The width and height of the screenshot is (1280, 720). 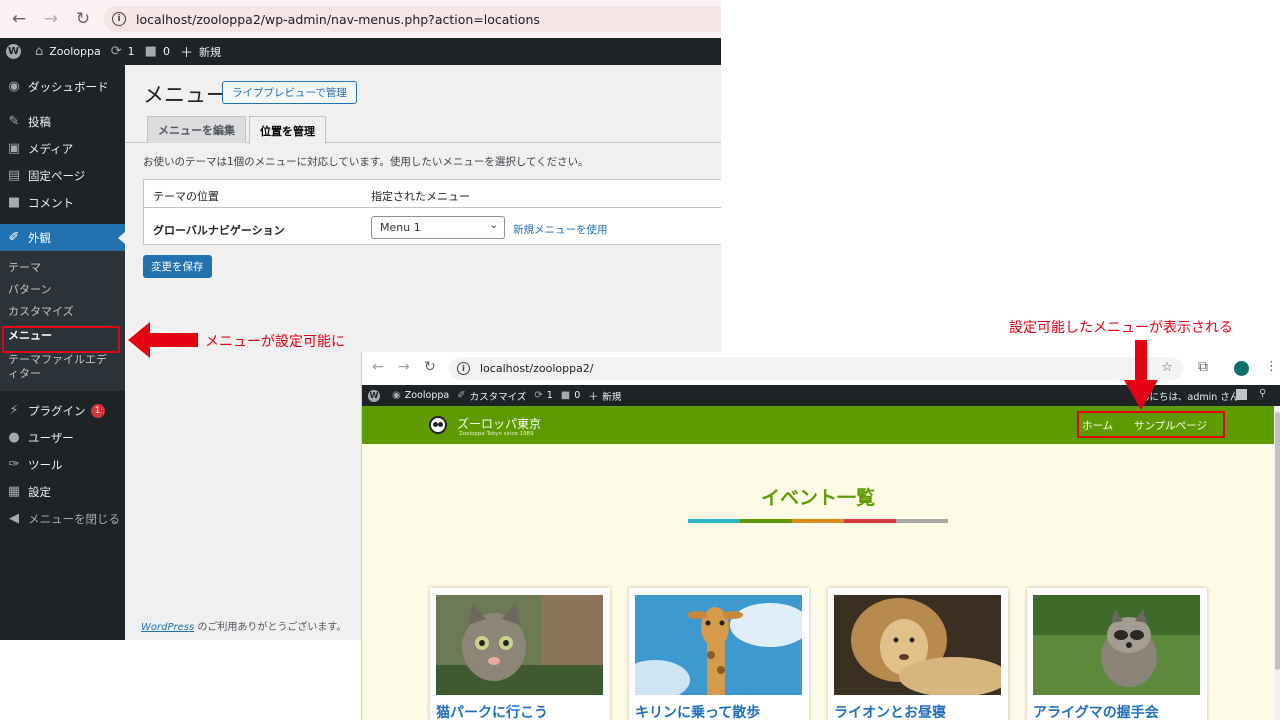 What do you see at coordinates (62, 268) in the screenshot?
I see `submenu-themes: テーマ` at bounding box center [62, 268].